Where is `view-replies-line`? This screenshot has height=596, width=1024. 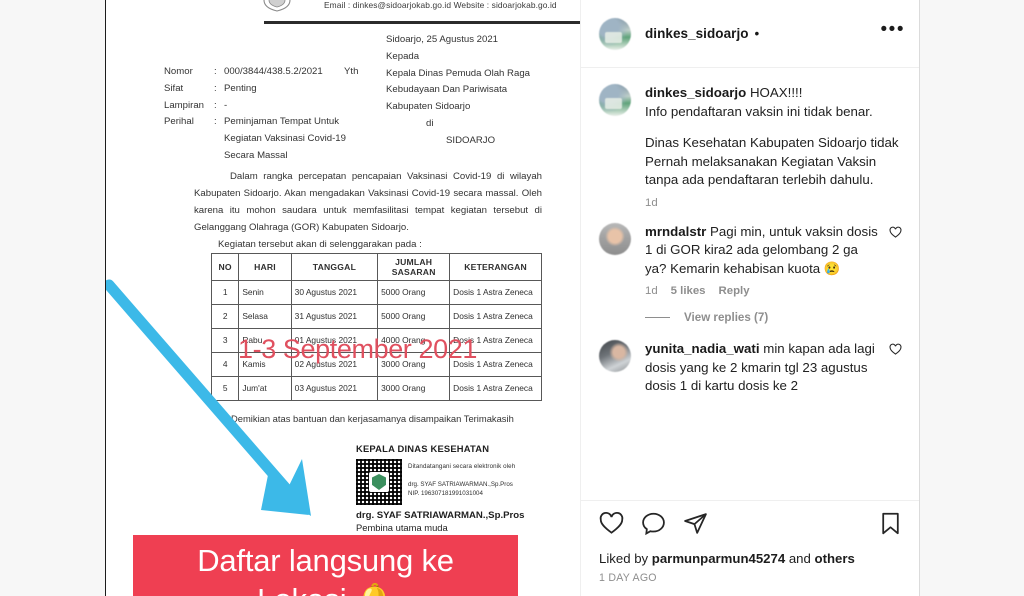 view-replies-line is located at coordinates (657, 317).